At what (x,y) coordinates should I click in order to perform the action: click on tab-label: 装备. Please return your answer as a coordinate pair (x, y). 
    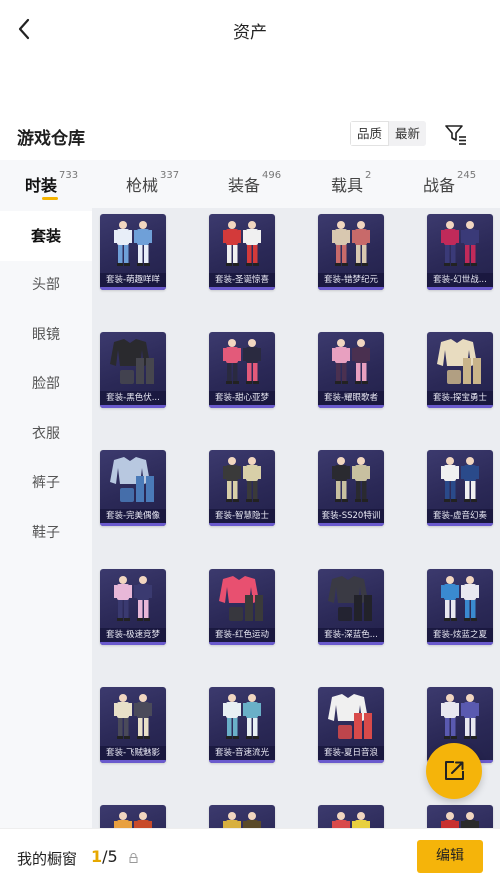
    Looking at the image, I should click on (244, 185).